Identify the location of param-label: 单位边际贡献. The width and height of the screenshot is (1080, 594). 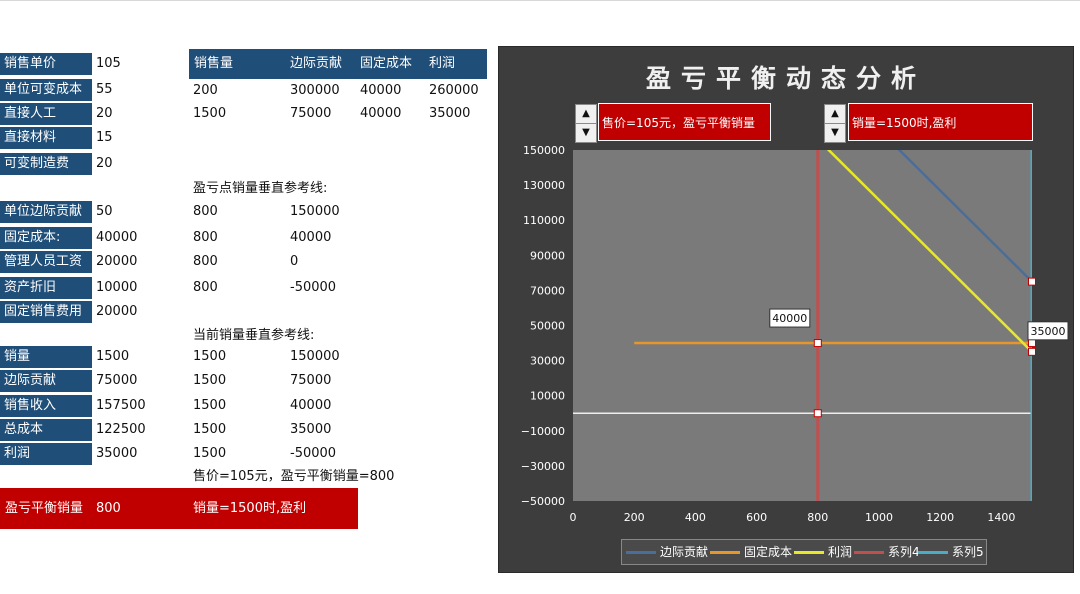
(46, 212).